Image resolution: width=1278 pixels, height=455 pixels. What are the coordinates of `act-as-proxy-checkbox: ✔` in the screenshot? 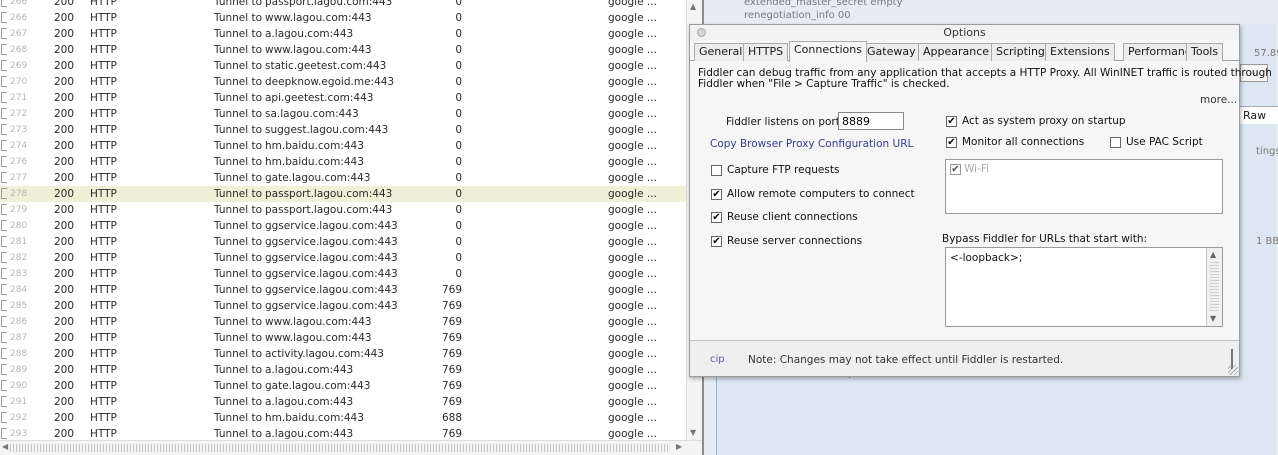 It's located at (951, 121).